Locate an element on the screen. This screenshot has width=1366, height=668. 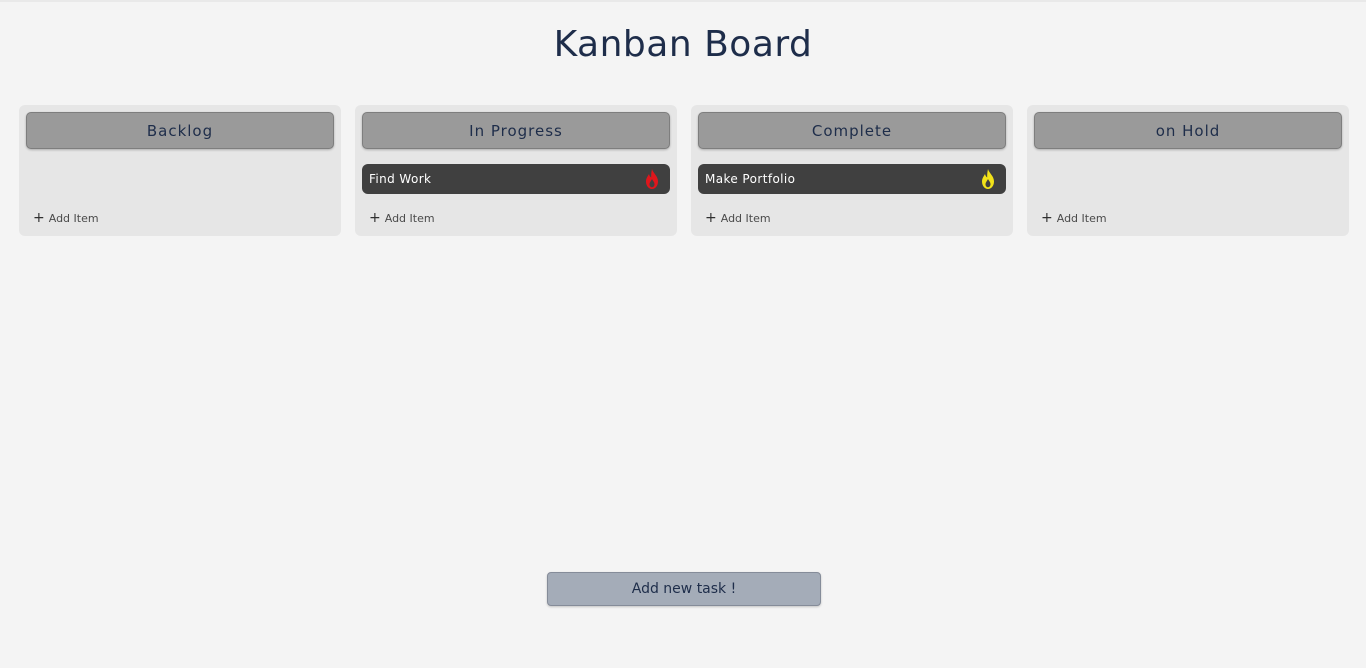
column-items-backlog is located at coordinates (180, 178).